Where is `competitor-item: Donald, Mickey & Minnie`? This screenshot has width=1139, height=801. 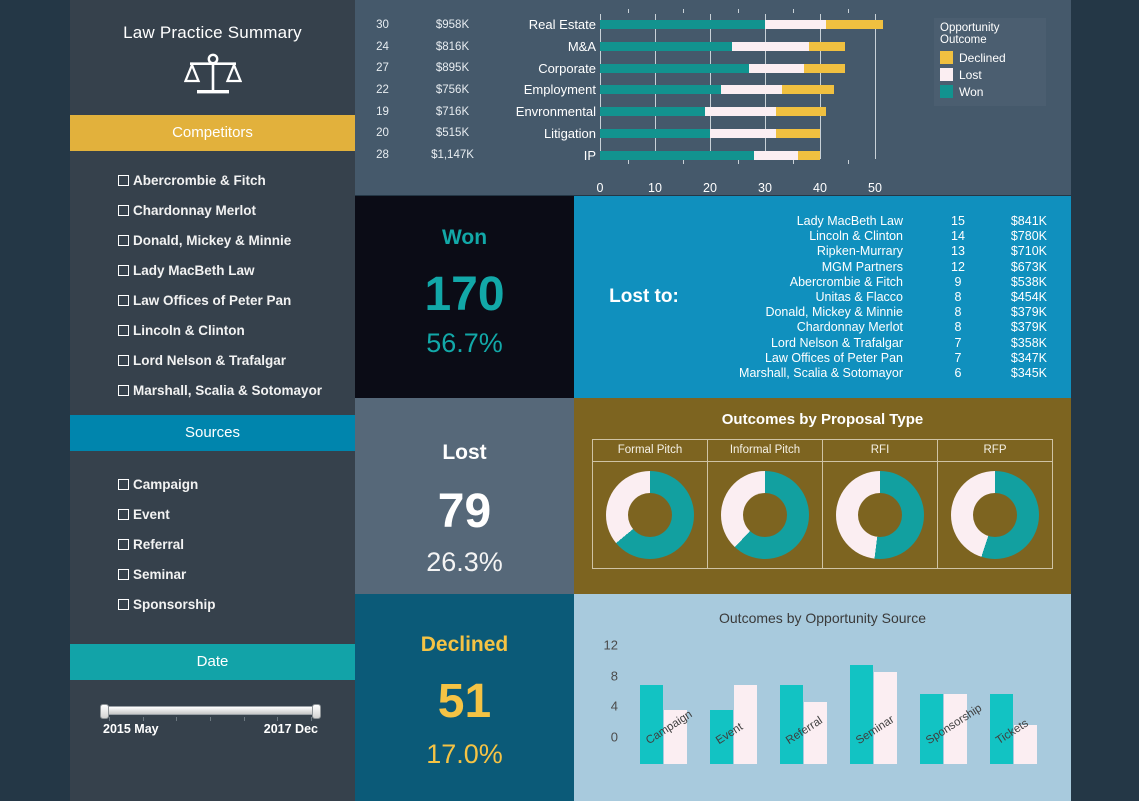
competitor-item: Donald, Mickey & Minnie is located at coordinates (236, 240).